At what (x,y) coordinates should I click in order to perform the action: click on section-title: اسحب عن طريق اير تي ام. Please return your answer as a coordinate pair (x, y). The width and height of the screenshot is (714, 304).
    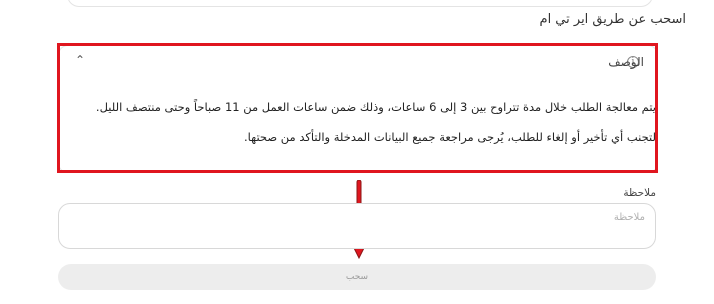
    Looking at the image, I should click on (612, 19).